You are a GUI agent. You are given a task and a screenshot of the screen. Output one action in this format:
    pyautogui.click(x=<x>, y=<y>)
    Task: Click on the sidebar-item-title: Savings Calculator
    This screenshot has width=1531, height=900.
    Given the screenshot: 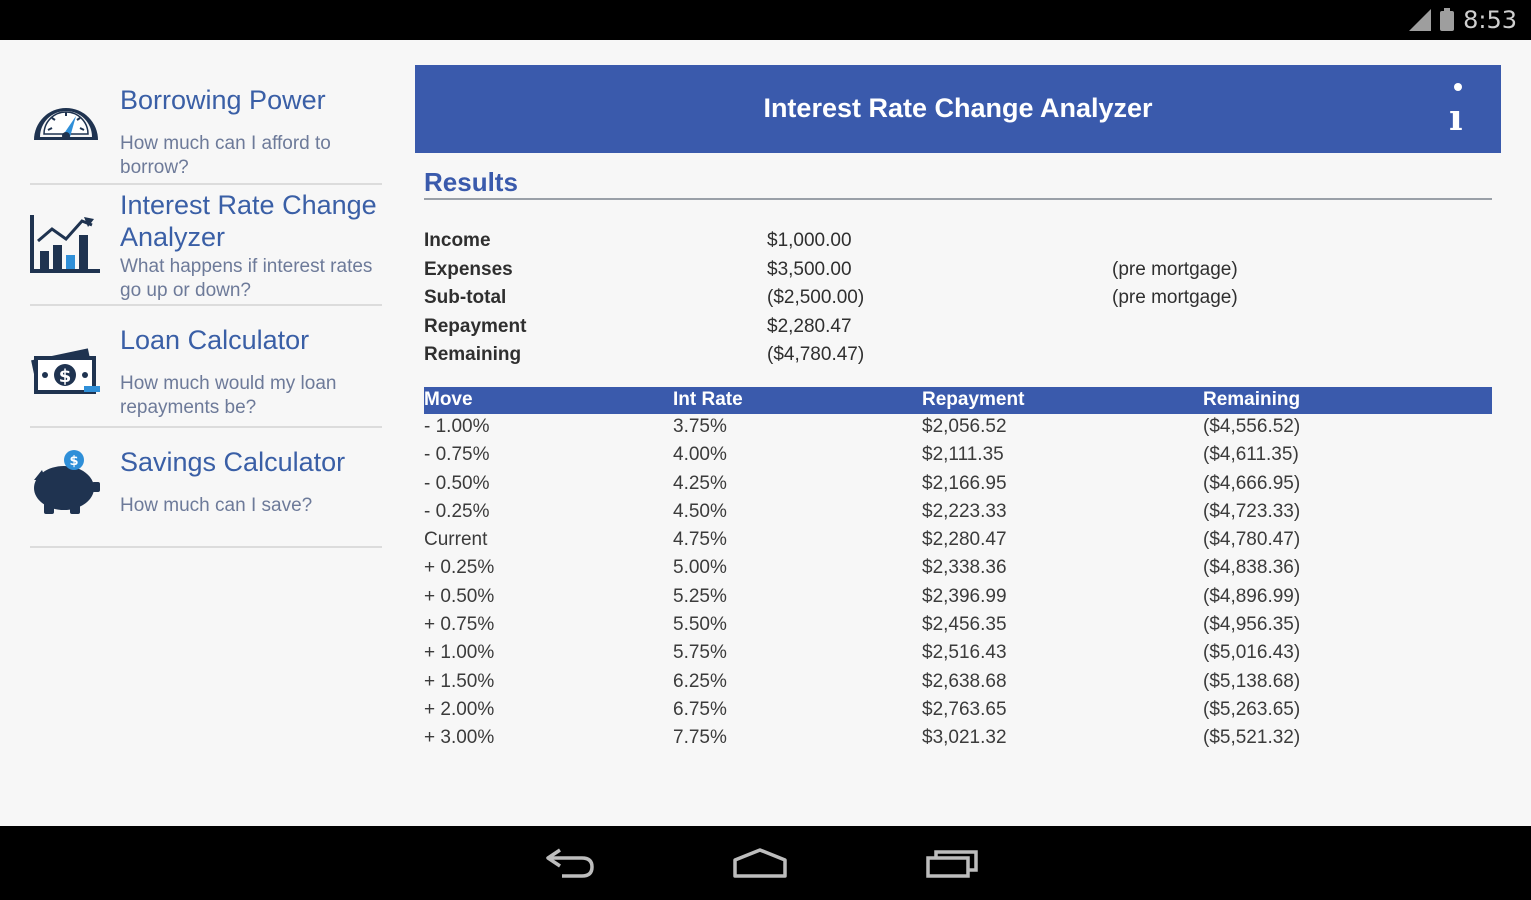 What is the action you would take?
    pyautogui.click(x=233, y=462)
    